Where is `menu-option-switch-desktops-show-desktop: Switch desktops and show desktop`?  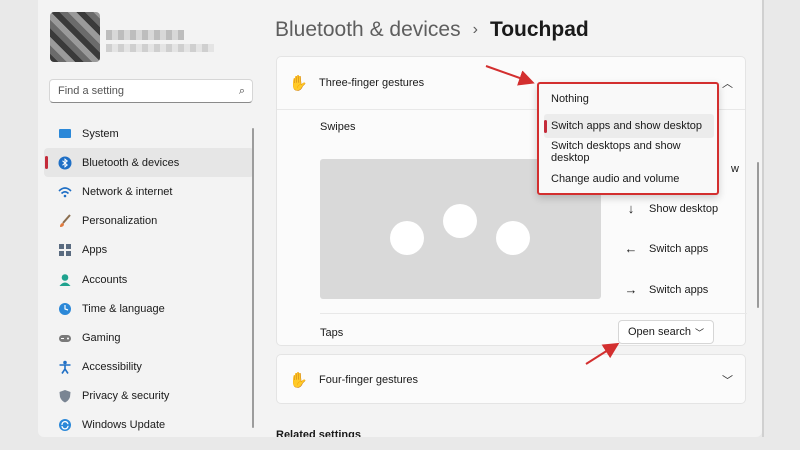 menu-option-switch-desktops-show-desktop: Switch desktops and show desktop is located at coordinates (629, 152).